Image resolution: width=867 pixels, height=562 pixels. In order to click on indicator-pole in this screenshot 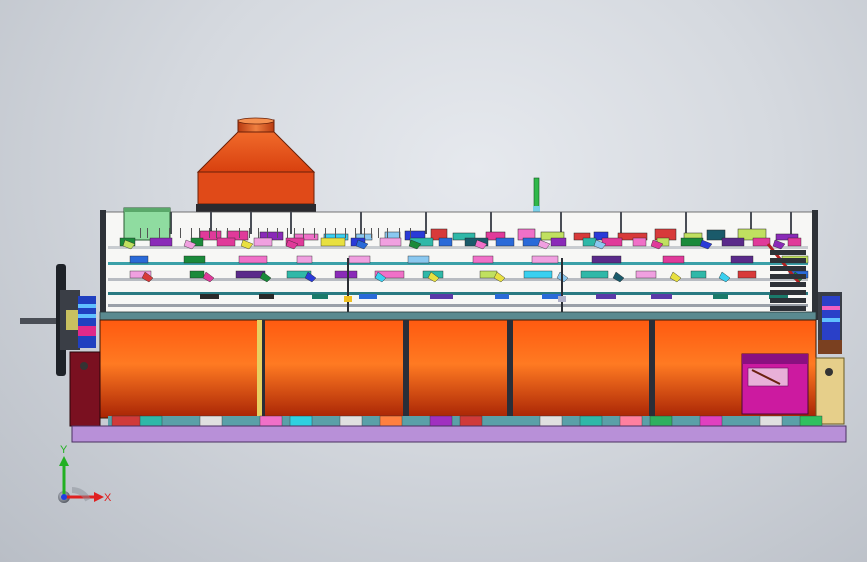, I will do `click(536, 194)`.